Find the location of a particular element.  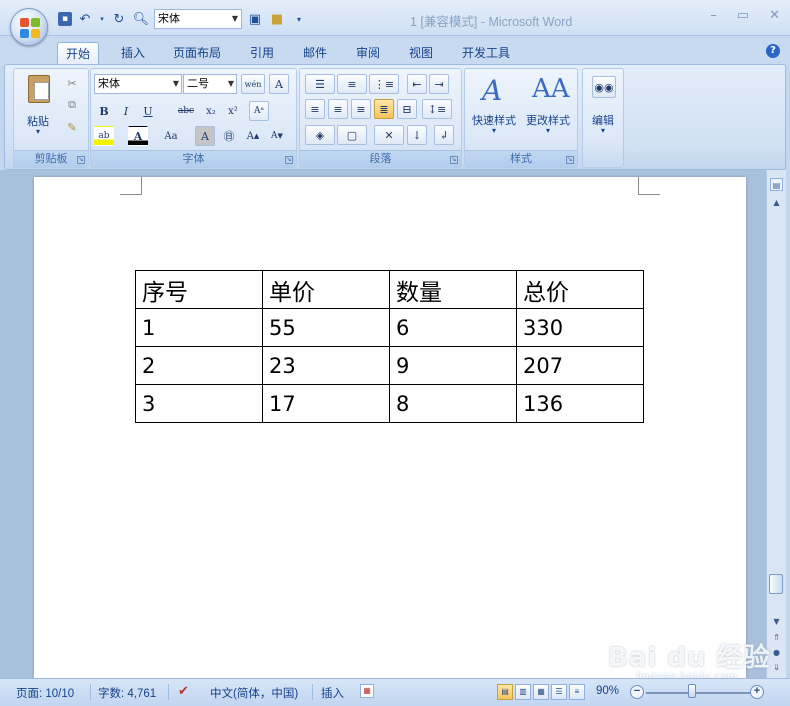

next-page-icon: ⇓ is located at coordinates (776, 667).